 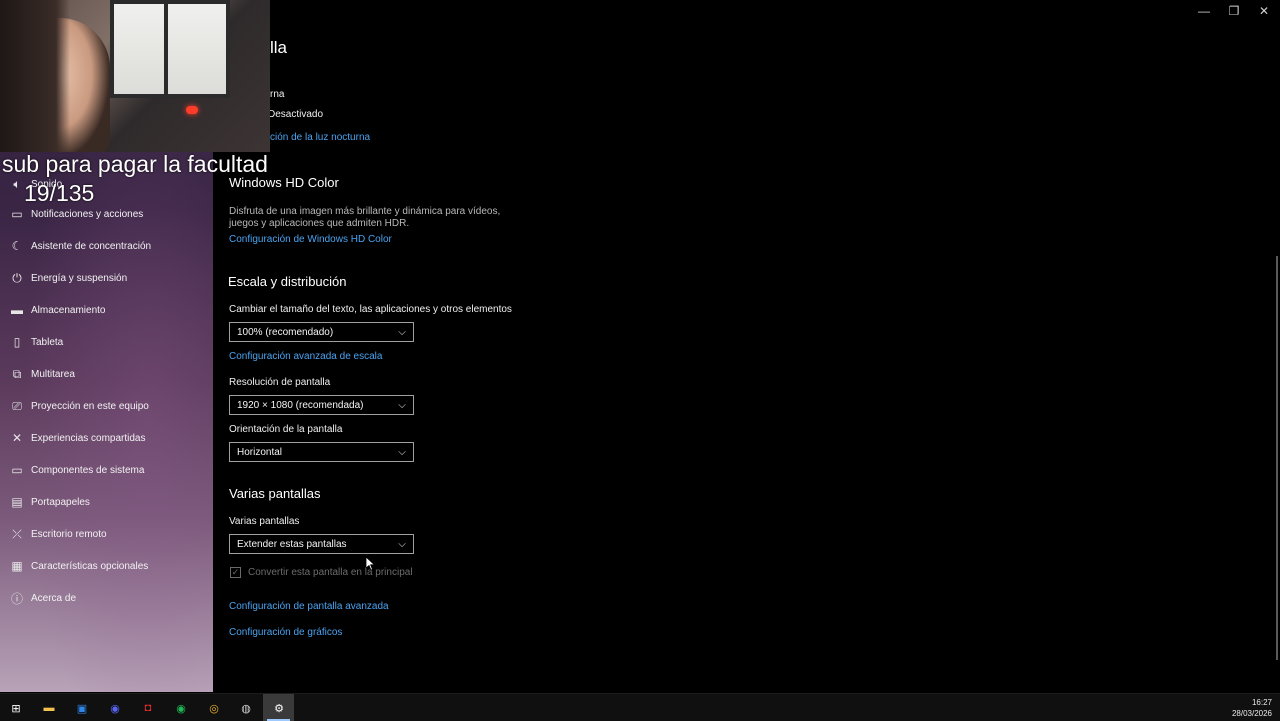 I want to click on webcam-background-window, so click(x=170, y=49).